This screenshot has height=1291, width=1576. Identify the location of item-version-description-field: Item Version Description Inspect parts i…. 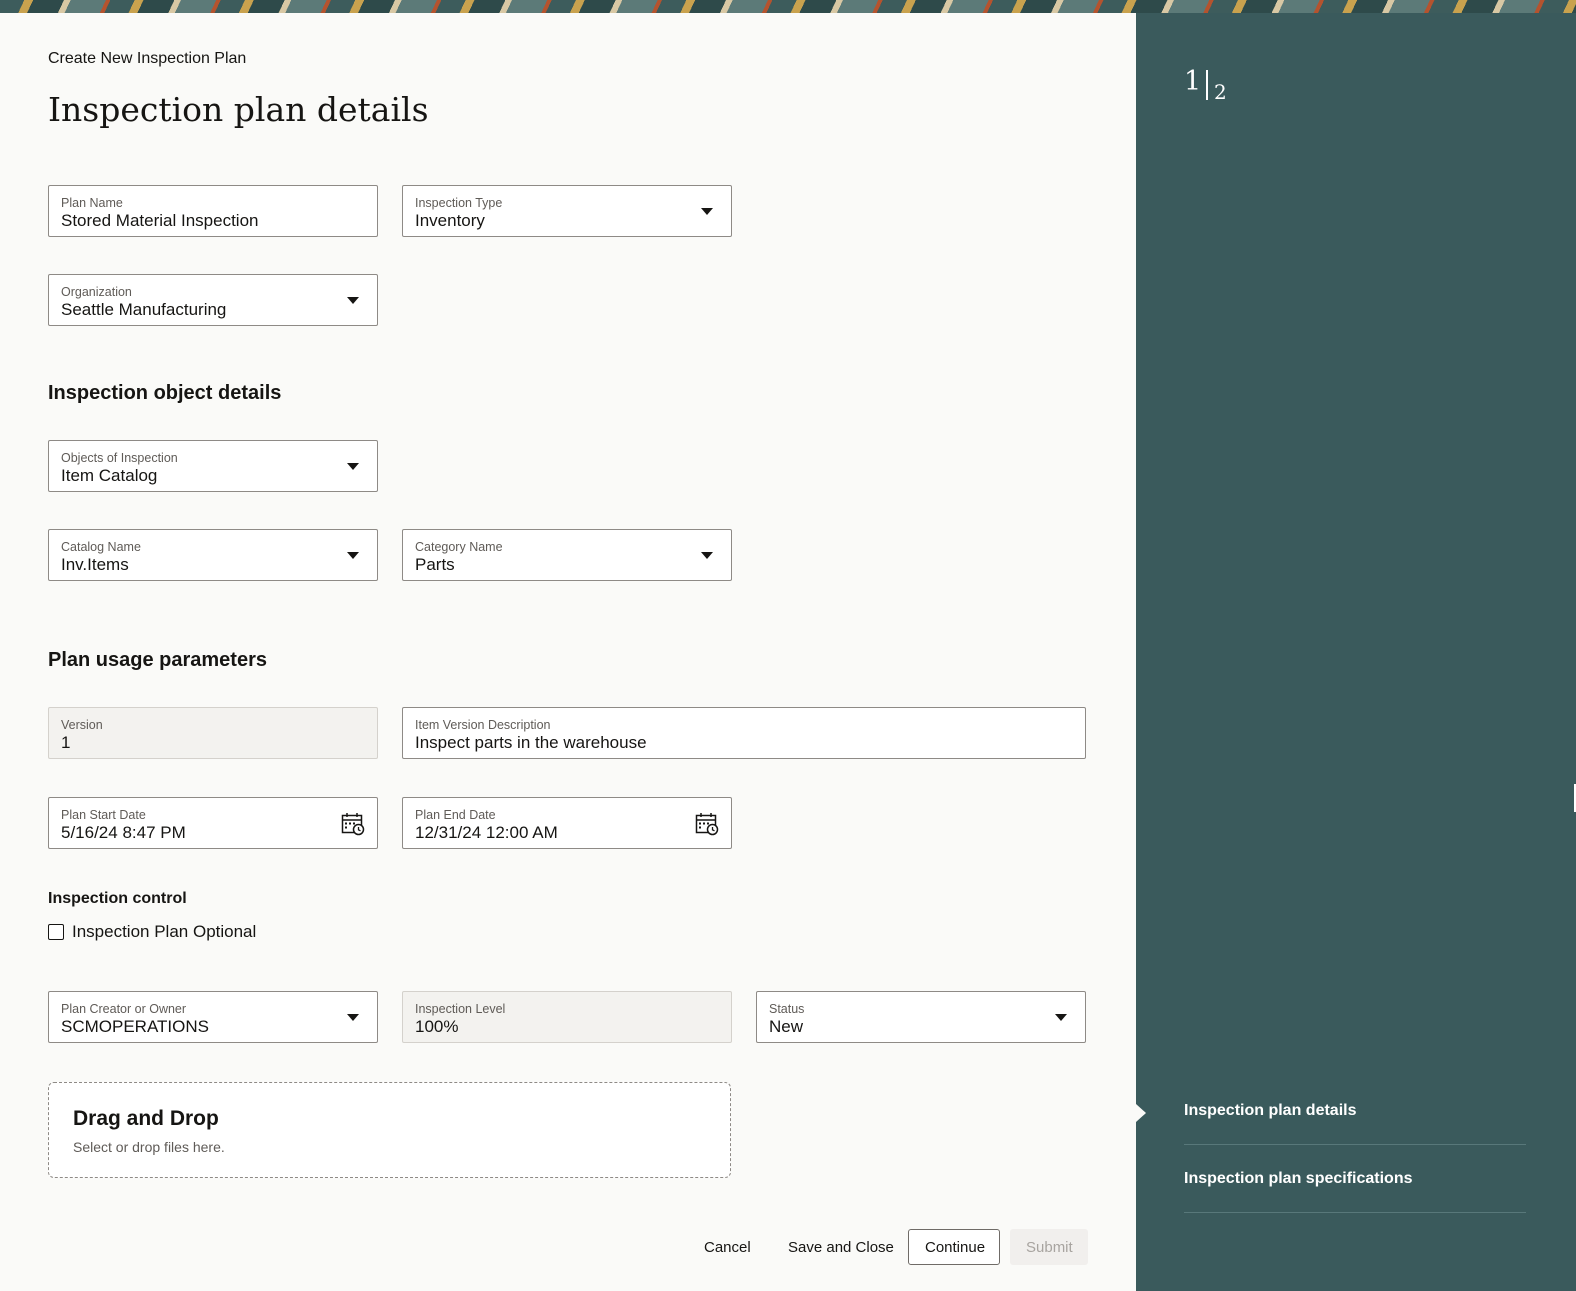
(744, 733).